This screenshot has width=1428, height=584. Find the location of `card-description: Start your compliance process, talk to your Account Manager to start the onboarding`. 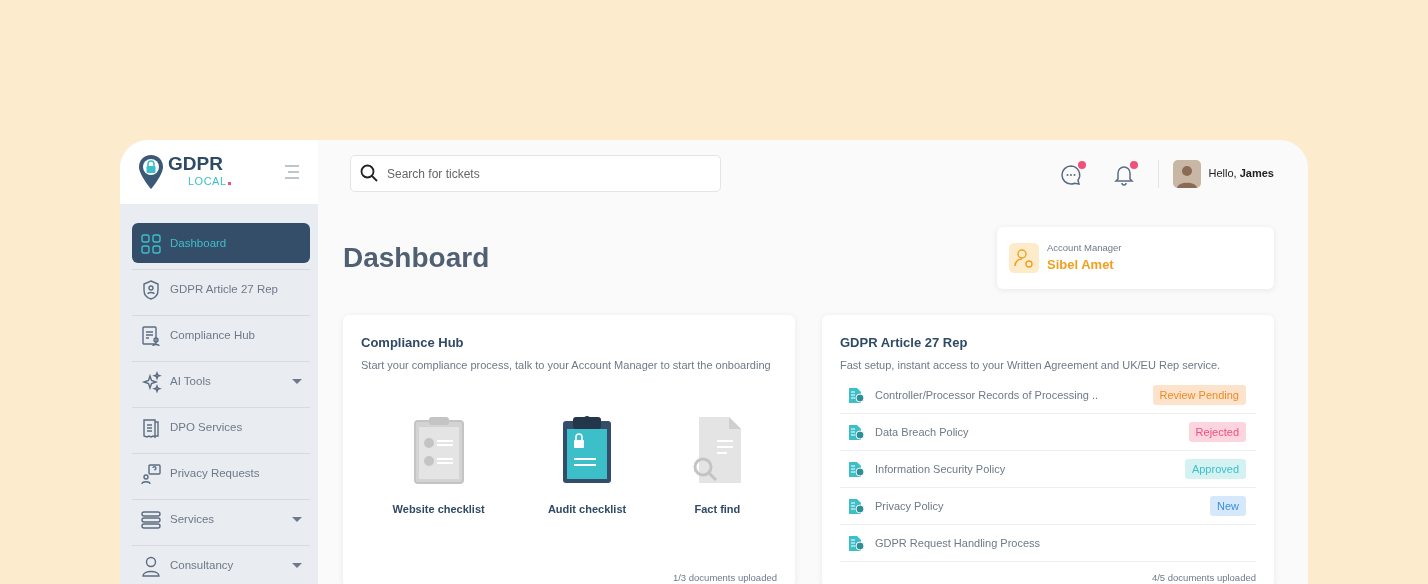

card-description: Start your compliance process, talk to your Account Manager to start the onboarding is located at coordinates (566, 365).